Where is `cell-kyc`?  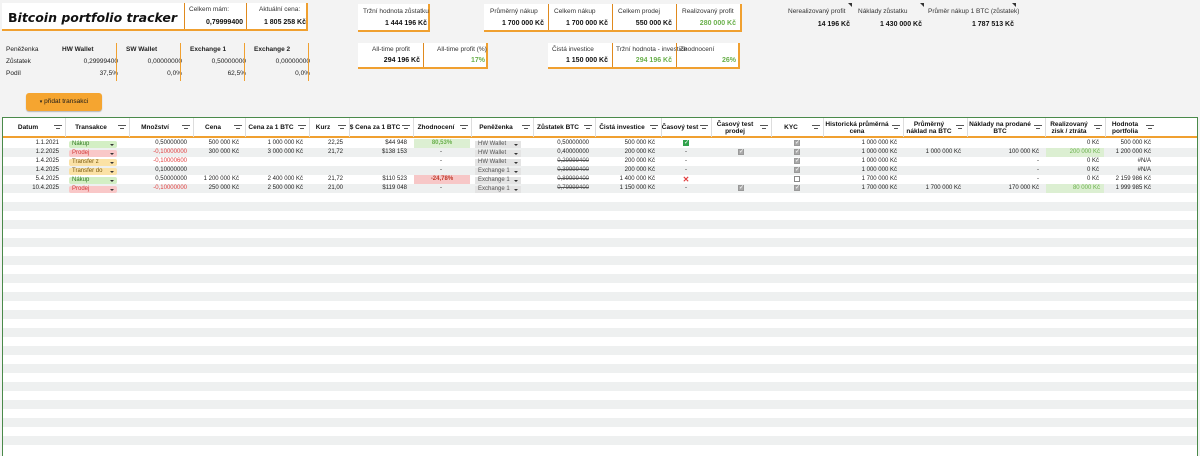
cell-kyc is located at coordinates (797, 188).